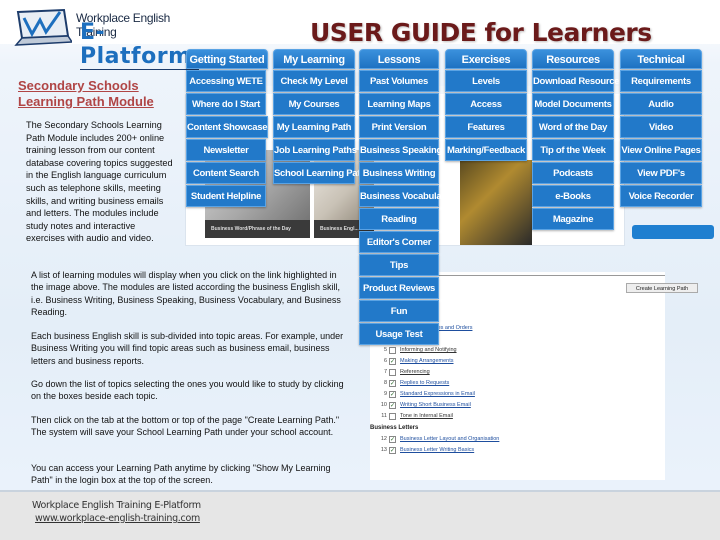  Describe the element at coordinates (314, 81) in the screenshot. I see `menu-item-check-my-level: Check My Level` at that location.